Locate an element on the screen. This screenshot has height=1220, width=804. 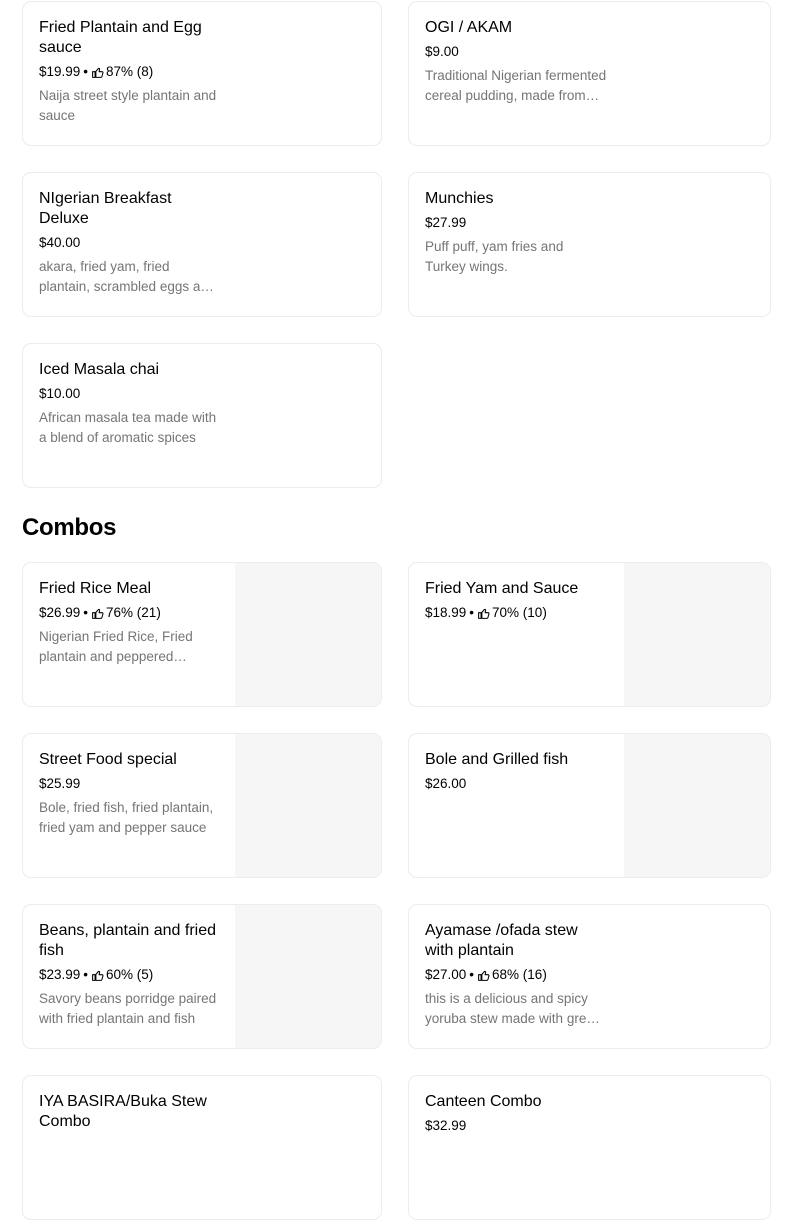
menu-item-title: Canteen Combo is located at coordinates (483, 1101).